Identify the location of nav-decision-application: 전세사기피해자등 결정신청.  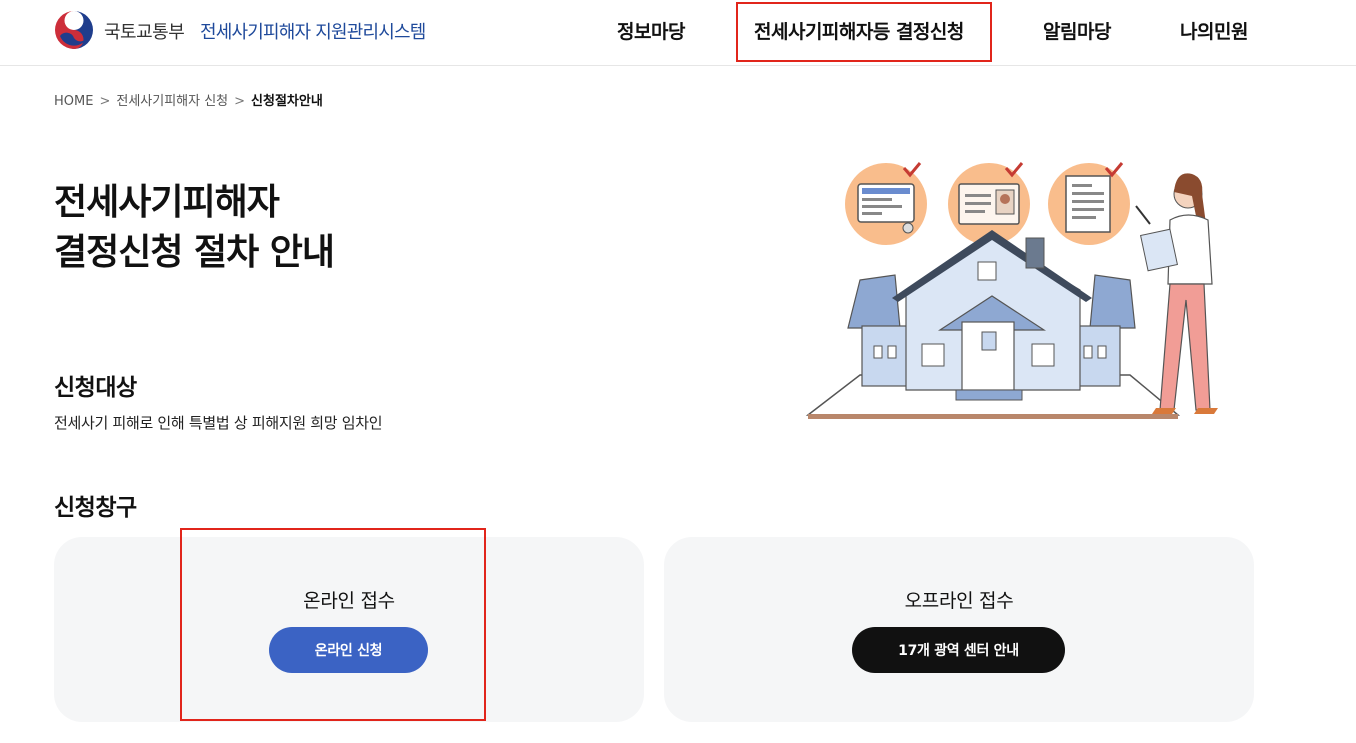
(859, 30).